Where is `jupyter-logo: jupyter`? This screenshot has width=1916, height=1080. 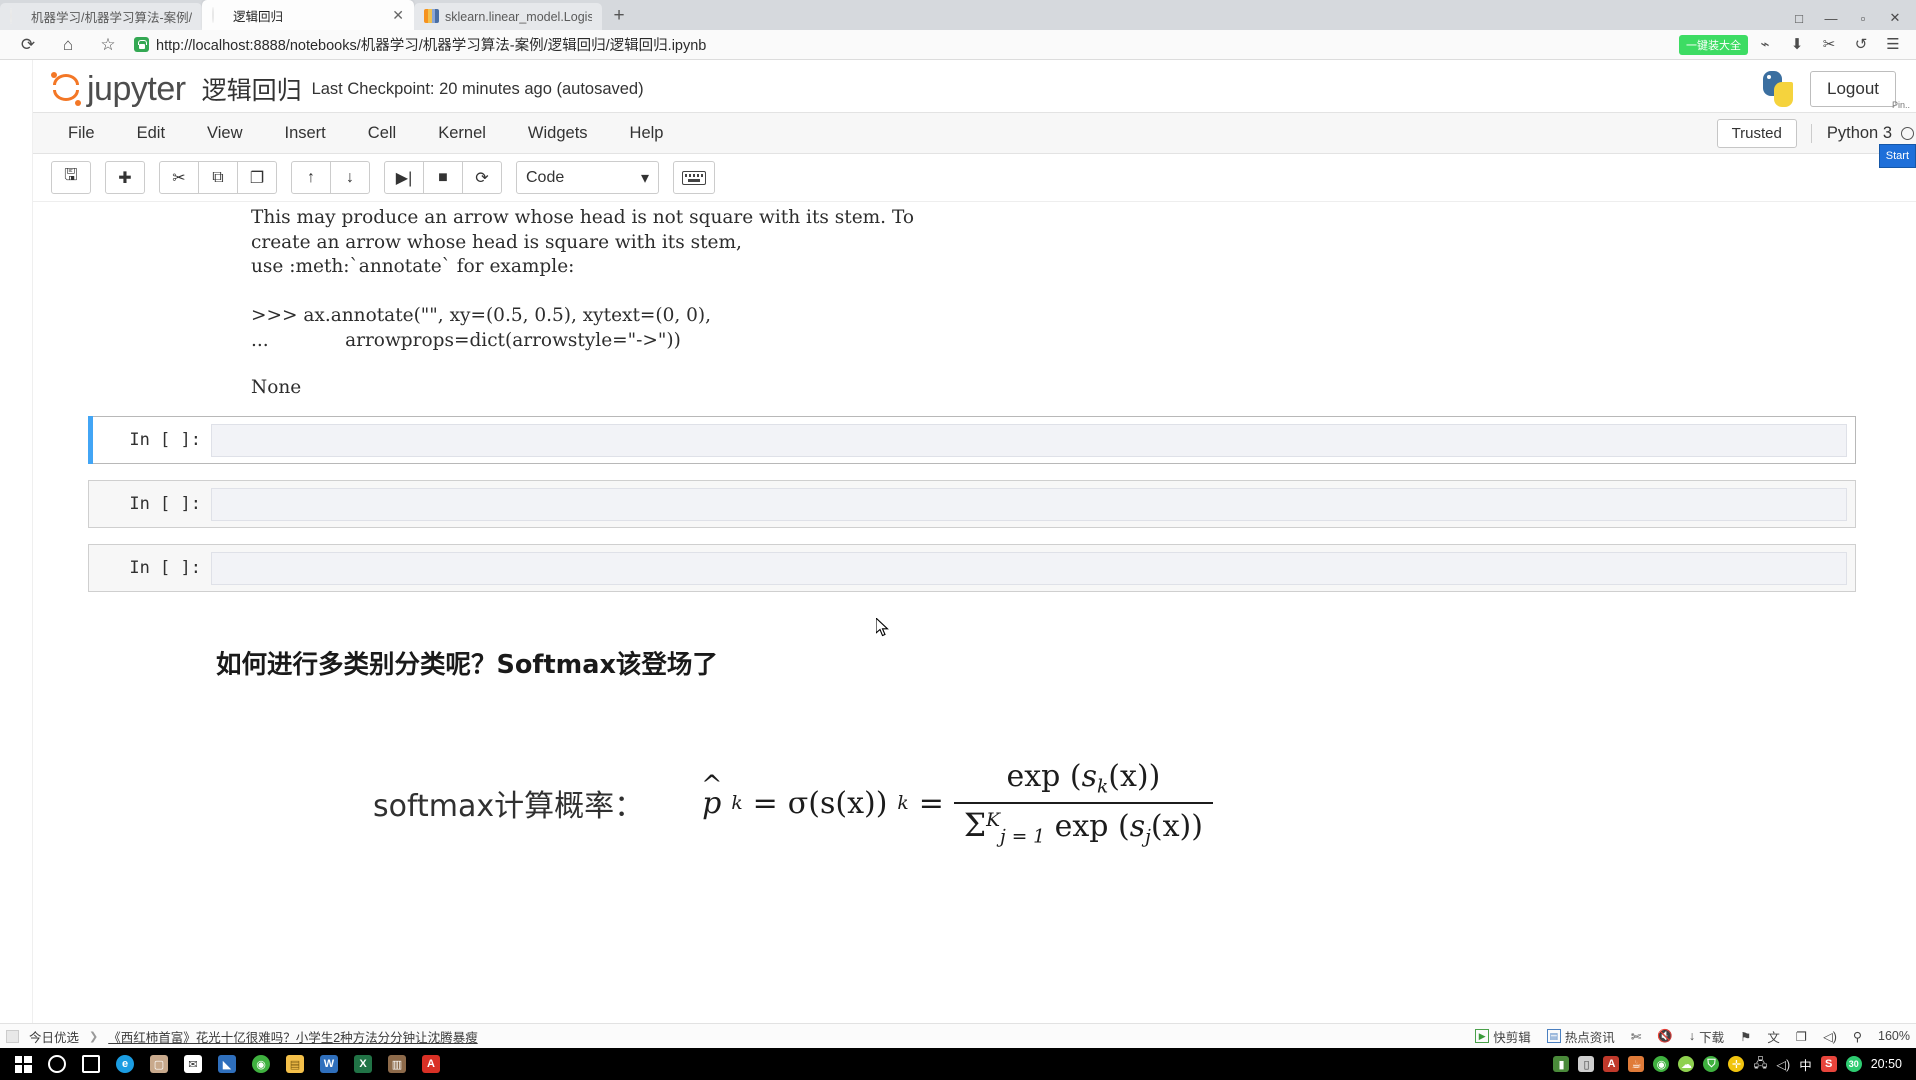 jupyter-logo: jupyter is located at coordinates (118, 89).